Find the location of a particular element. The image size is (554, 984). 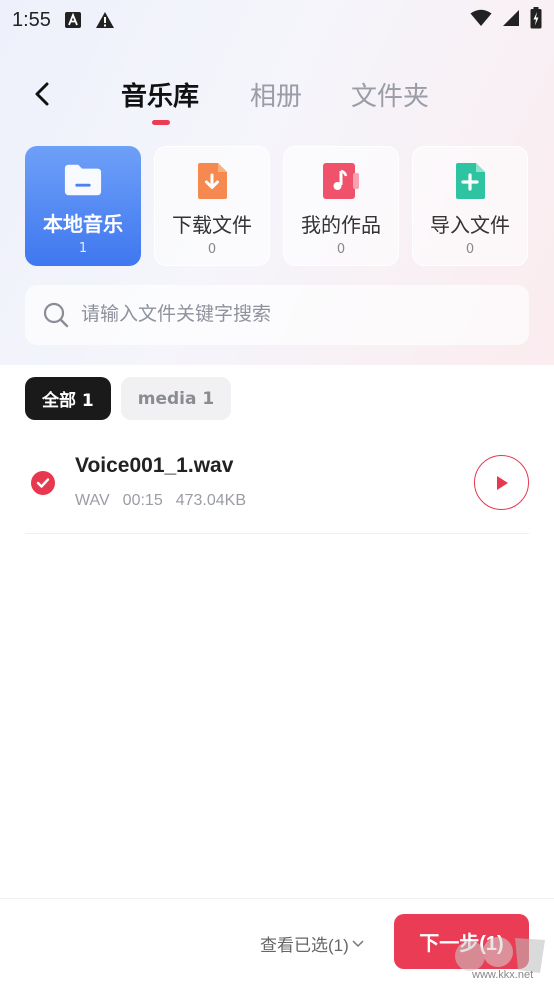

chevron-down-icon is located at coordinates (358, 943).